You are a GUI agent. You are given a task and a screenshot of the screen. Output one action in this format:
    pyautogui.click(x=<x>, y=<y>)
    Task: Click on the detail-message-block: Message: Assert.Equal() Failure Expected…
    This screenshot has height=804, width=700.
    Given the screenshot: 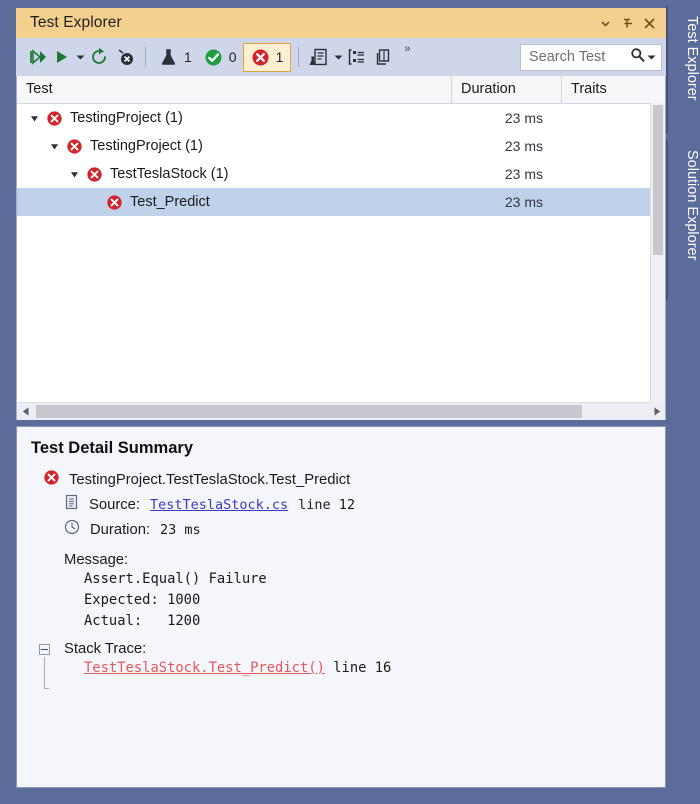 What is the action you would take?
    pyautogui.click(x=364, y=592)
    